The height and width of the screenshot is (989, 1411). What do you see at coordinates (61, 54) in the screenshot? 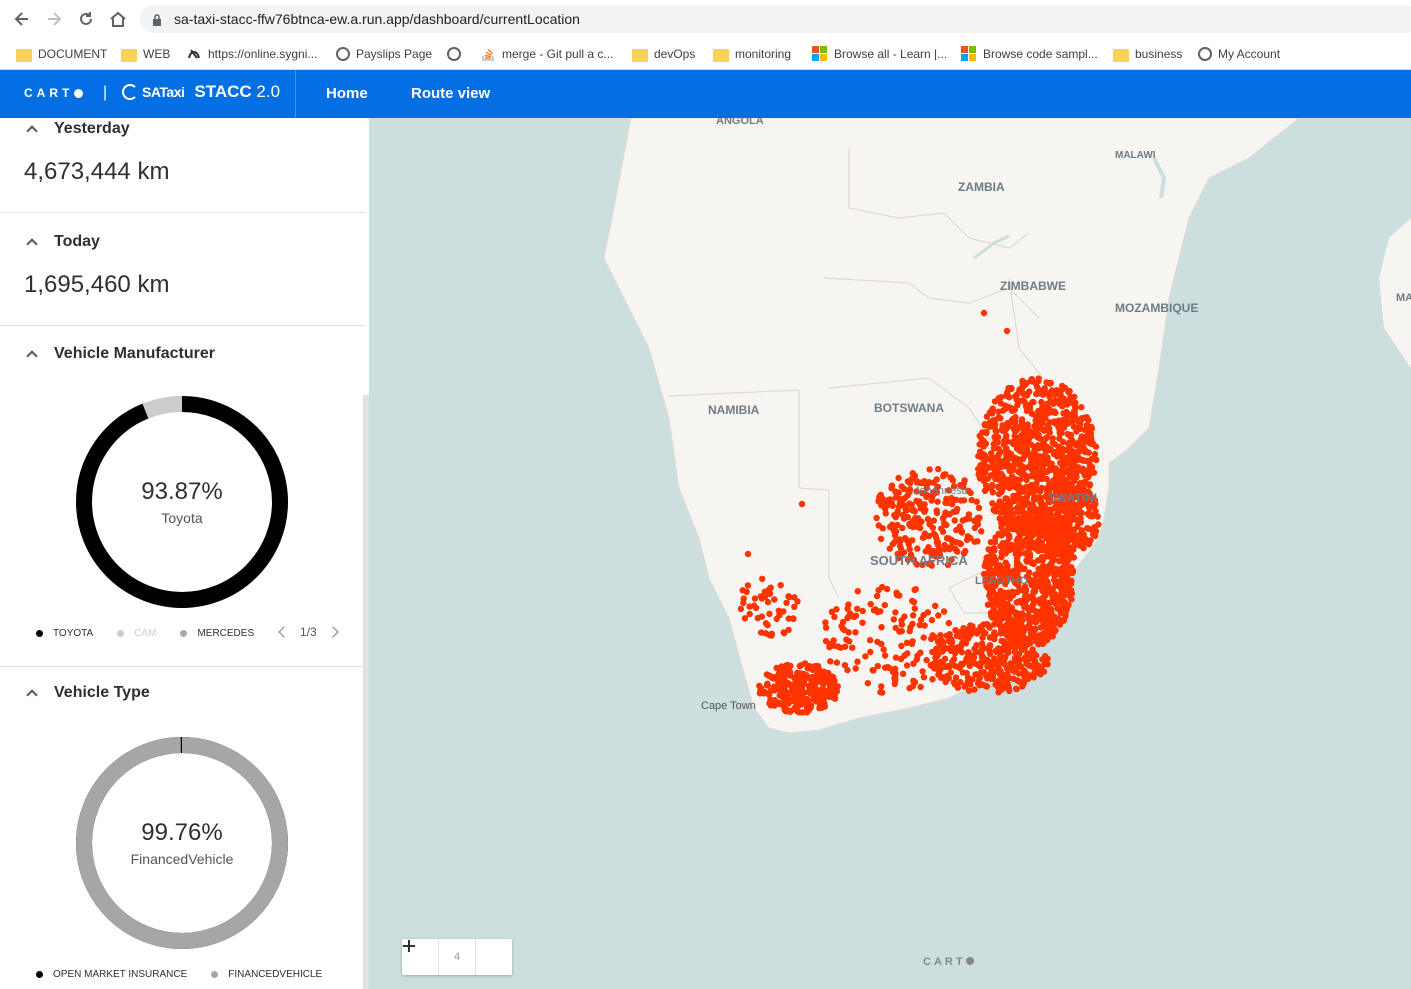
I see `bookmark-document: DOCUMENT` at bounding box center [61, 54].